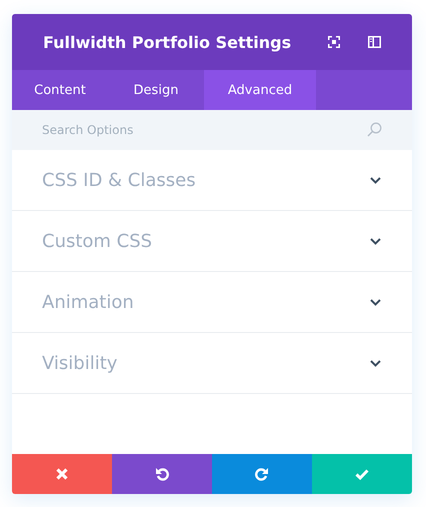 Image resolution: width=426 pixels, height=507 pixels. Describe the element at coordinates (156, 90) in the screenshot. I see `tab: Design` at that location.